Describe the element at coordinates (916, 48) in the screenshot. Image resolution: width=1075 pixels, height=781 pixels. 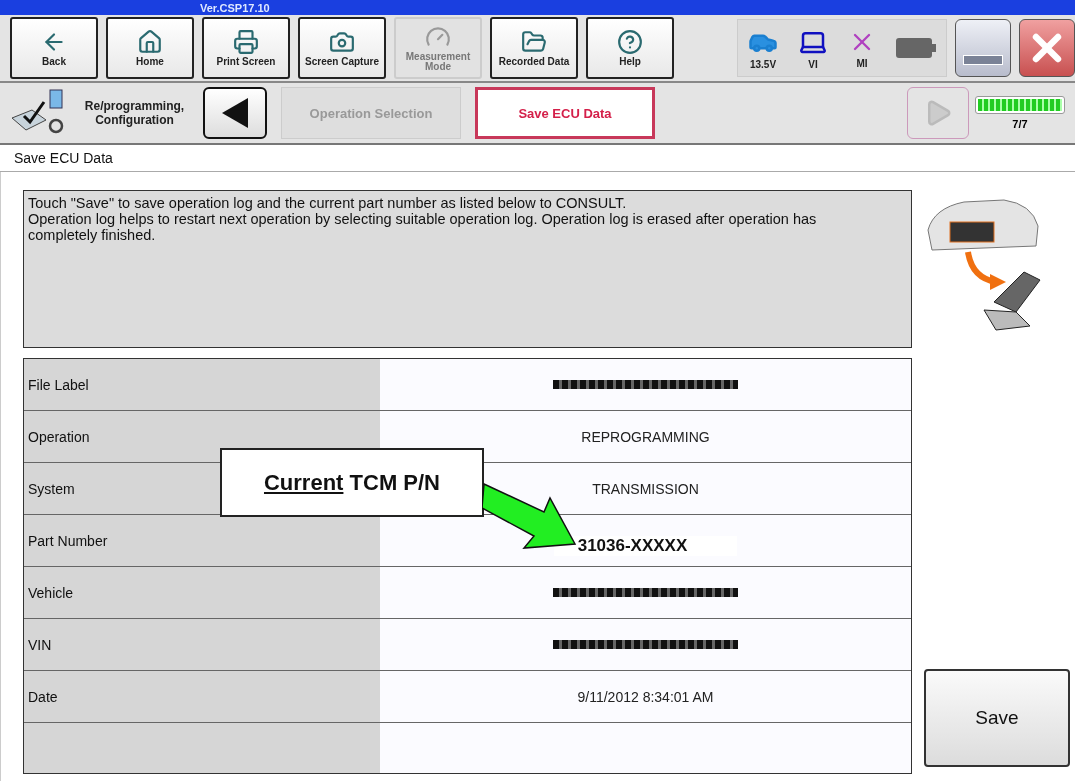
I see `battery-icon` at that location.